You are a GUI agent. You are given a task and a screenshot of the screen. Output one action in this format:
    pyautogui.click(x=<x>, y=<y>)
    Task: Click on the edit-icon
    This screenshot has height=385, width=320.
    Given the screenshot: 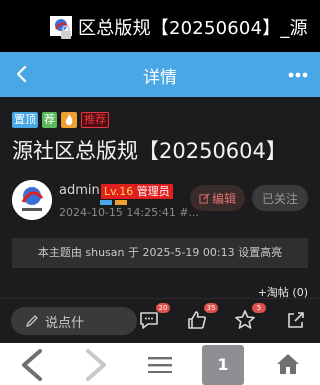 What is the action you would take?
    pyautogui.click(x=204, y=198)
    